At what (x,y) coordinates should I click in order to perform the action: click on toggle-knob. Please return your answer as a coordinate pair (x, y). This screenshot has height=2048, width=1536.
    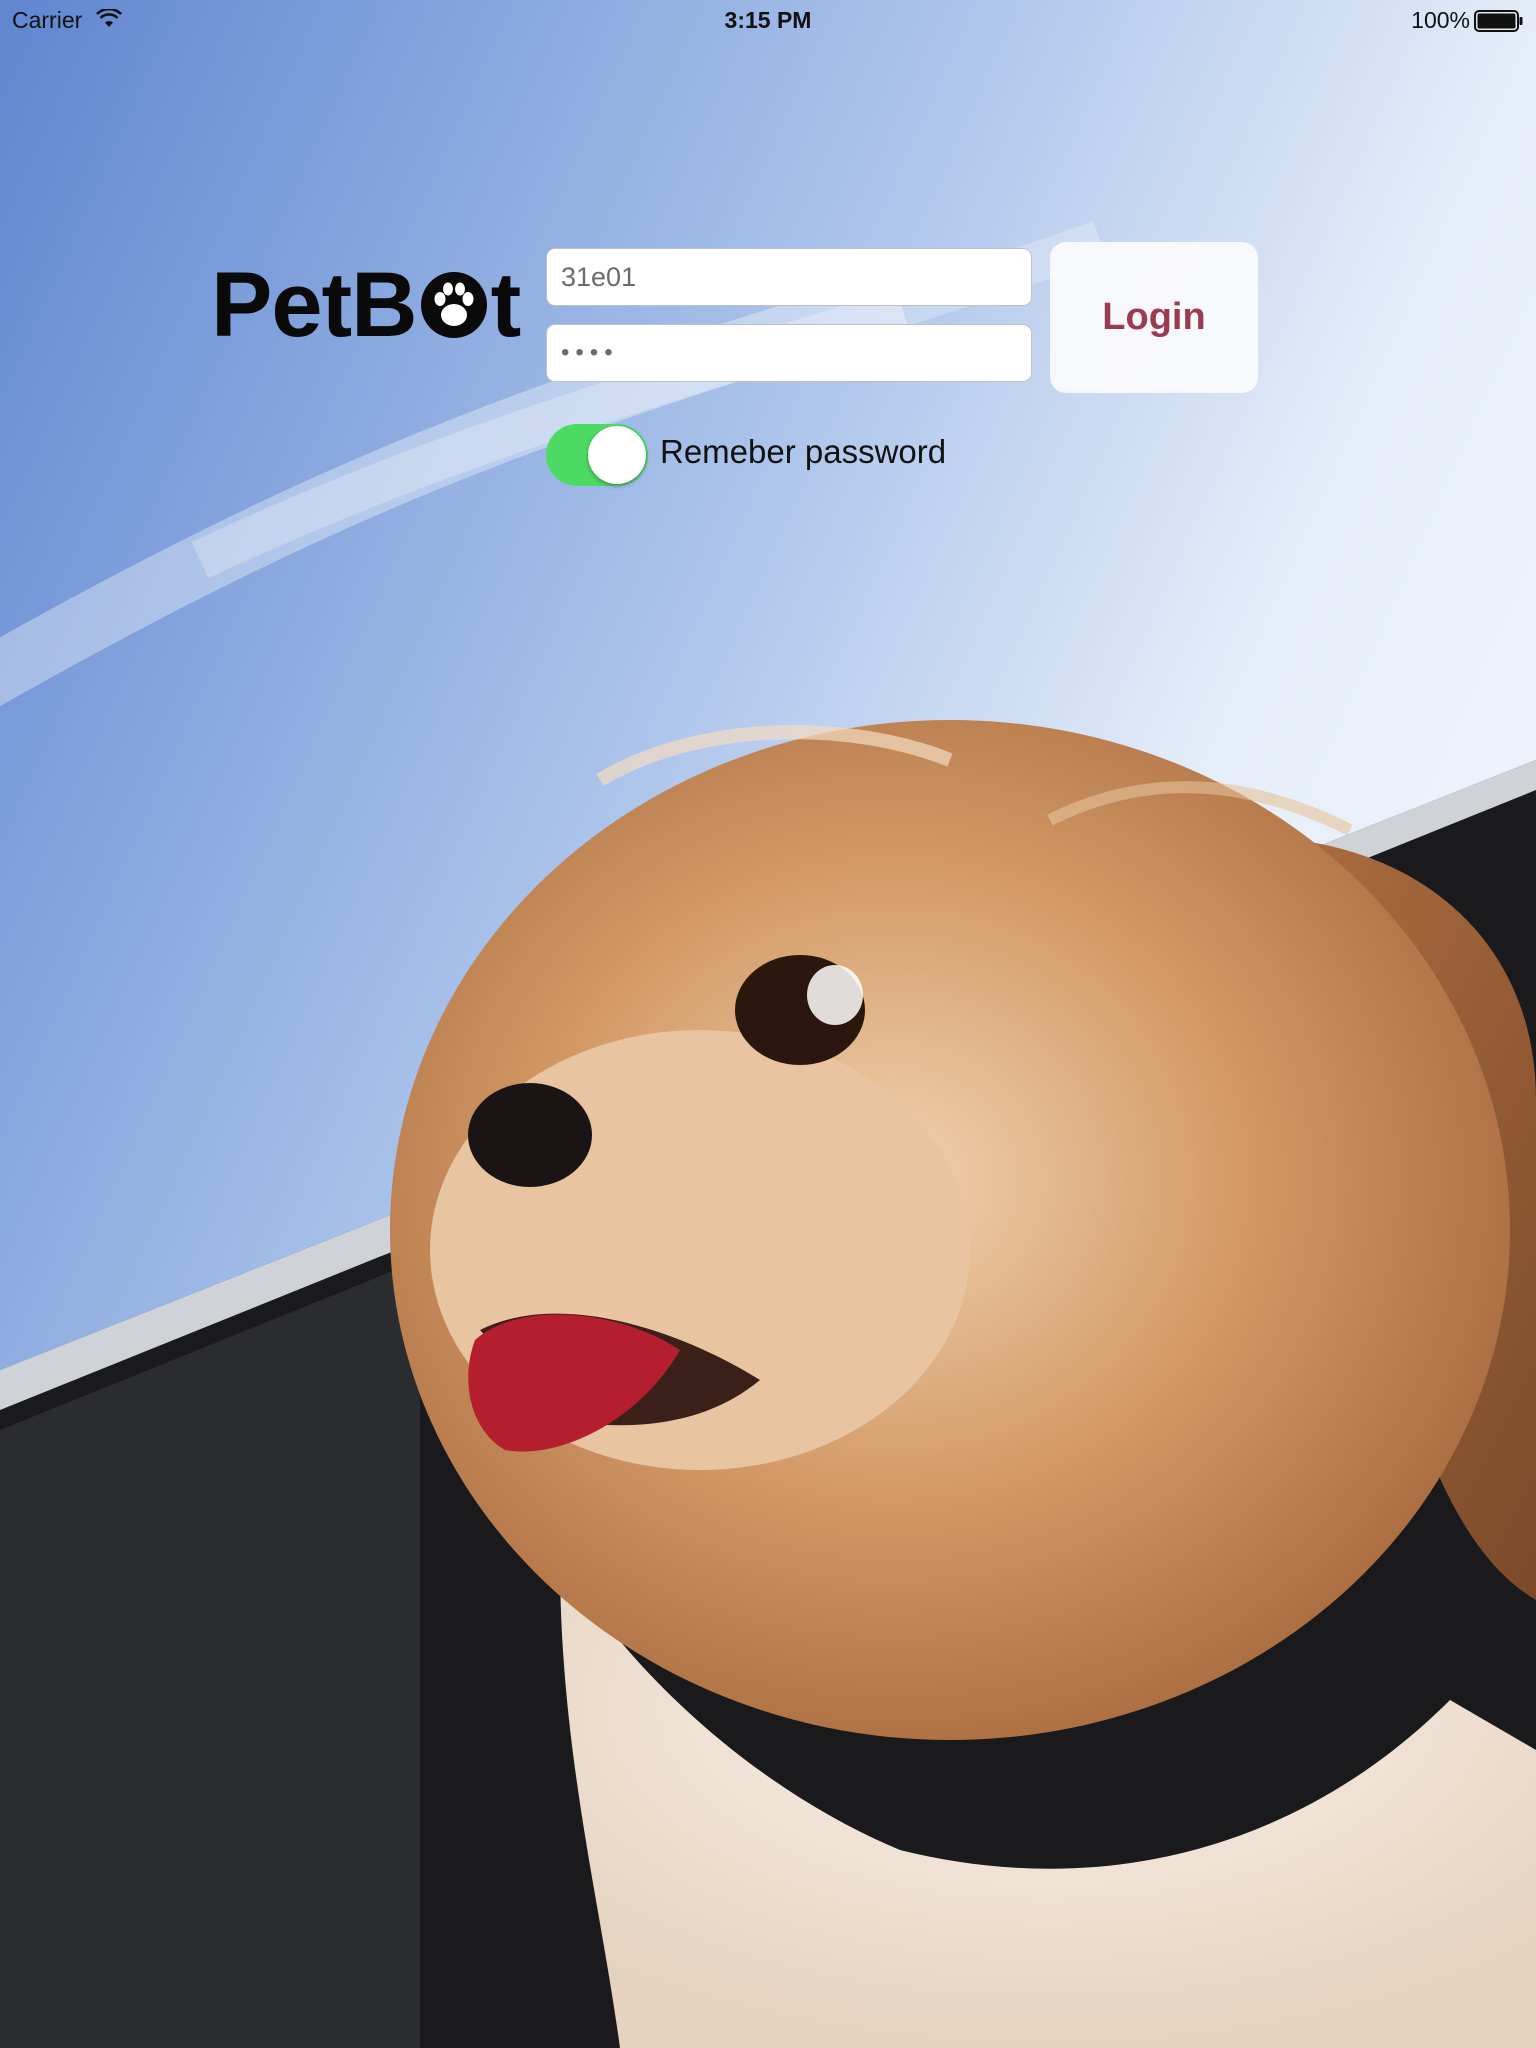
    Looking at the image, I should click on (617, 455).